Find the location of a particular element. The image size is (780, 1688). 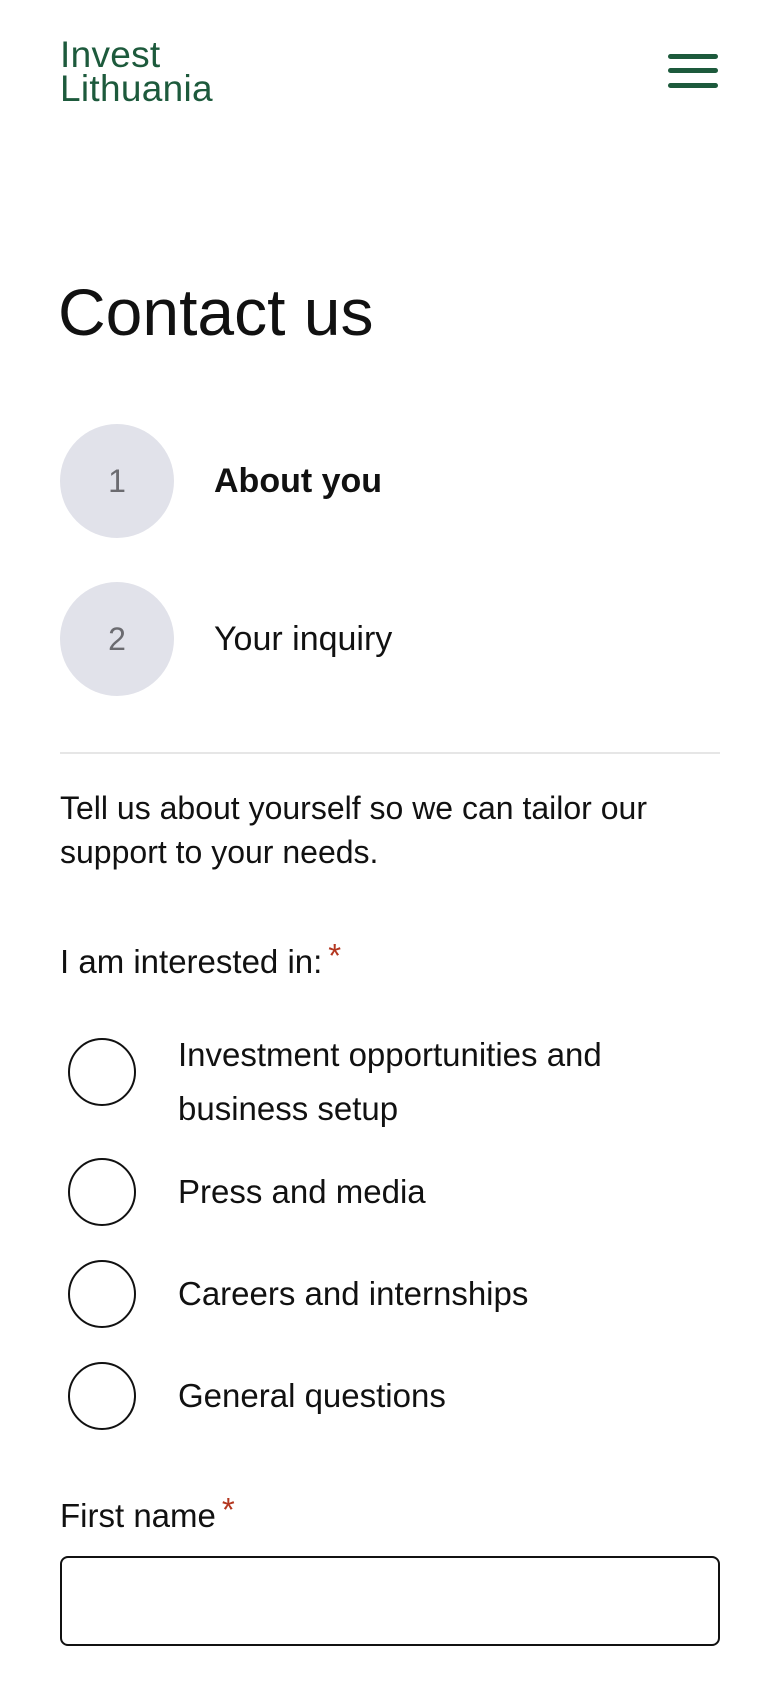

step-label: Your inquiry is located at coordinates (303, 639).